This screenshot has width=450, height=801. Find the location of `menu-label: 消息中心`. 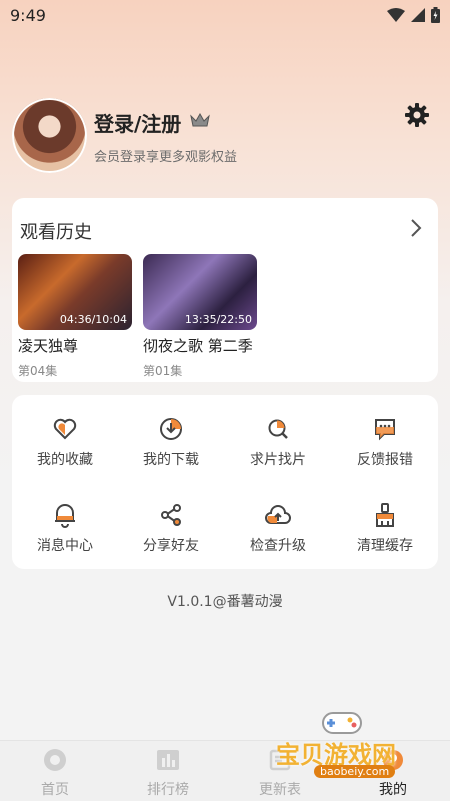

menu-label: 消息中心 is located at coordinates (65, 546).